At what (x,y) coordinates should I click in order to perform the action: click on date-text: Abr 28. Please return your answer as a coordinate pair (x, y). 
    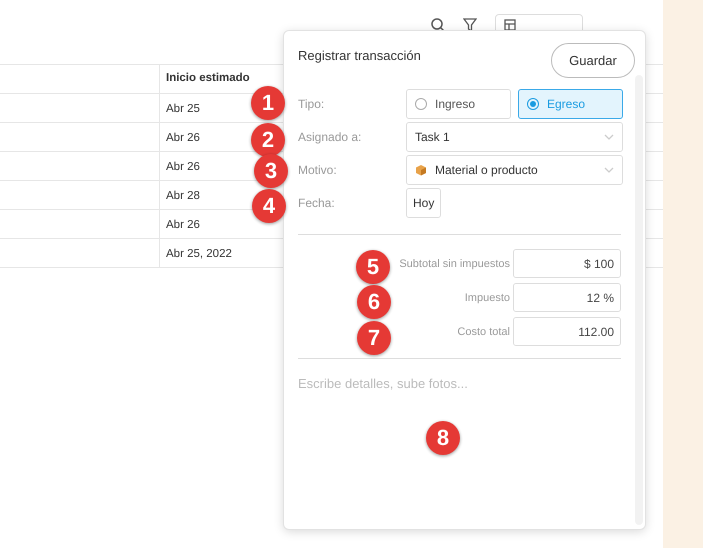
    Looking at the image, I should click on (183, 196).